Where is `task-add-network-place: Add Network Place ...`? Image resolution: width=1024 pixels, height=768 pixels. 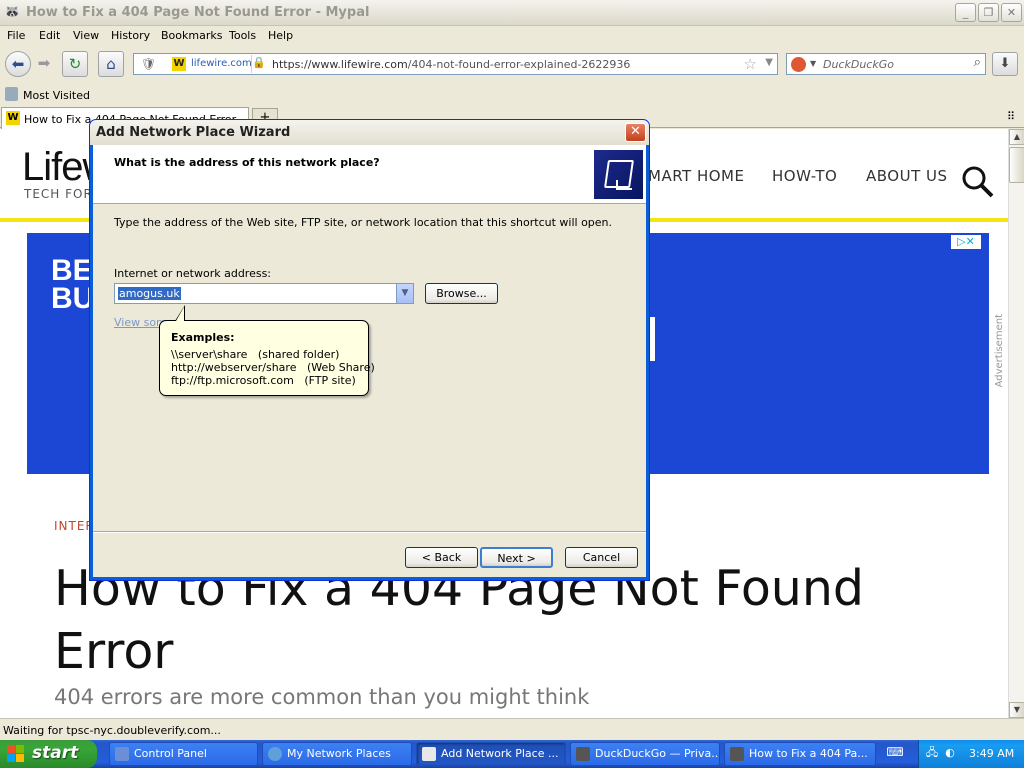 task-add-network-place: Add Network Place ... is located at coordinates (491, 754).